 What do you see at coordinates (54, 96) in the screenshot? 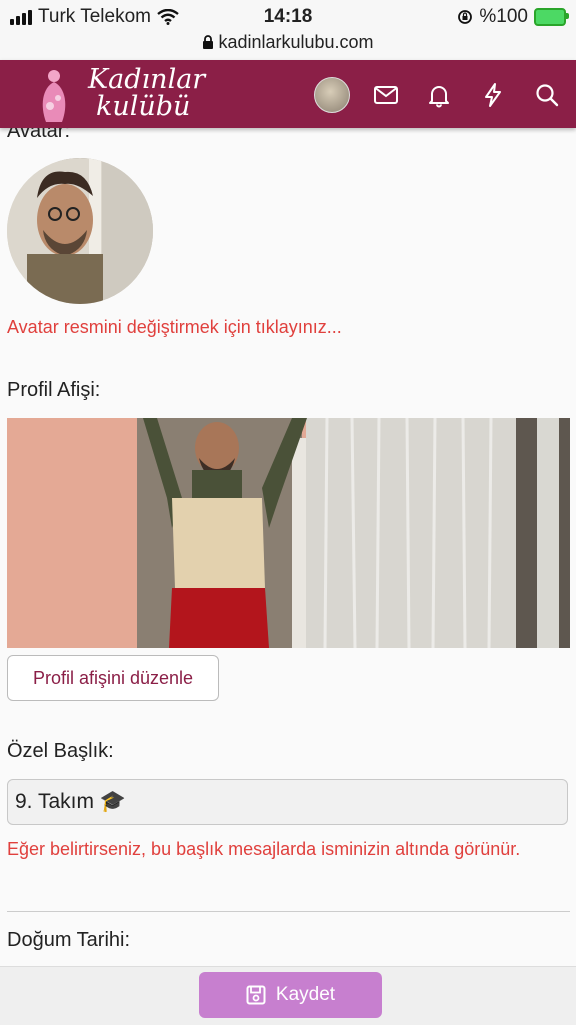
I see `logo-figure-icon` at bounding box center [54, 96].